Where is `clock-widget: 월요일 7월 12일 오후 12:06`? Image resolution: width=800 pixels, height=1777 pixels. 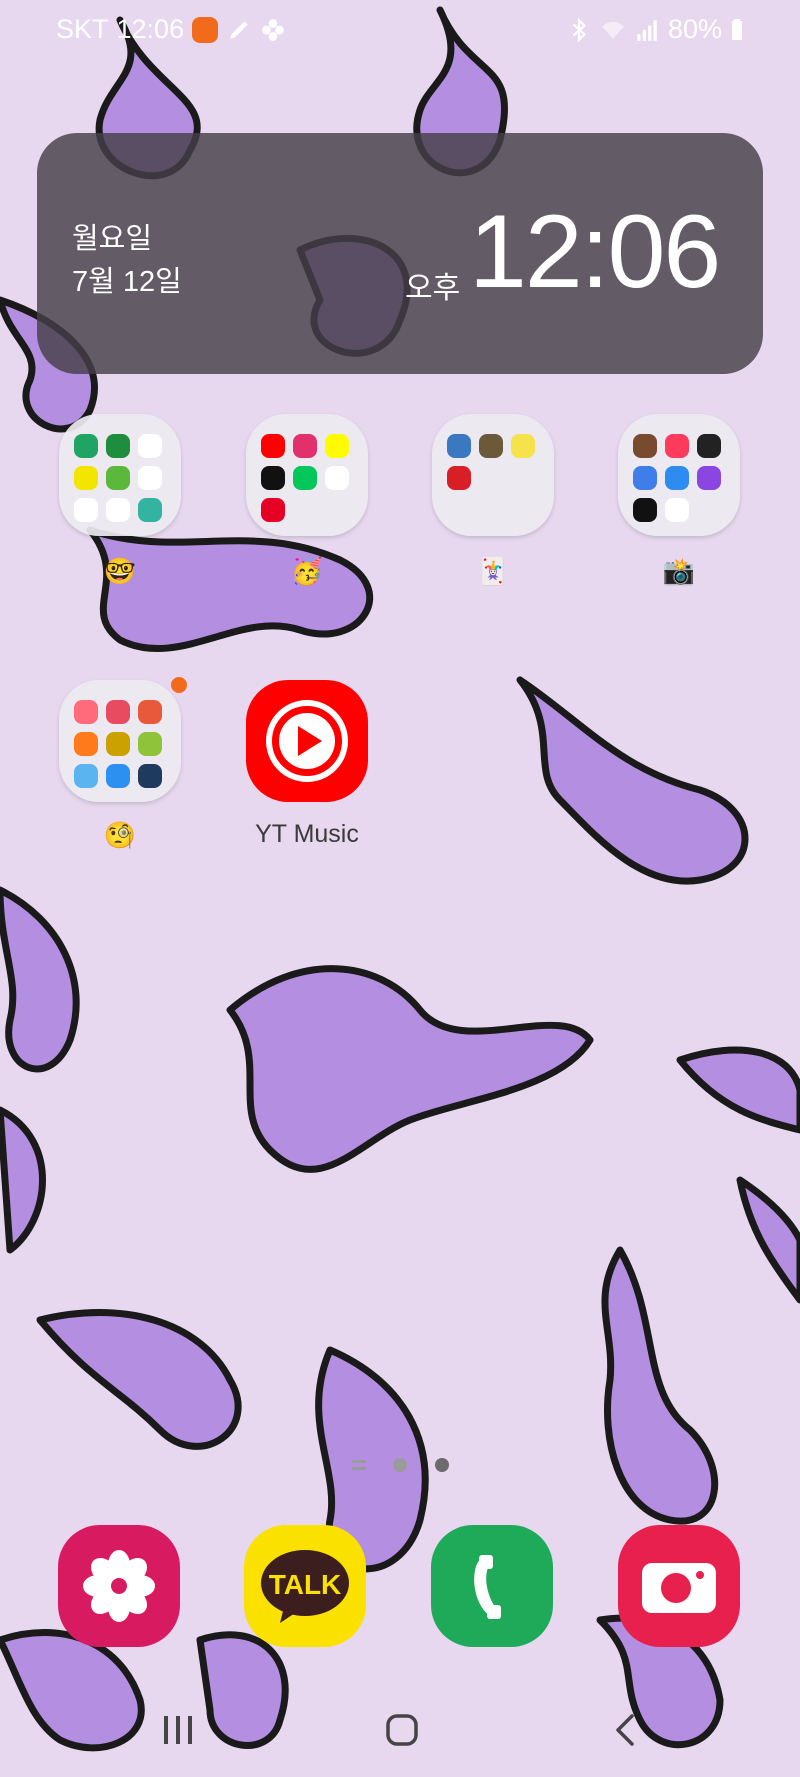
clock-widget: 월요일 7월 12일 오후 12:06 is located at coordinates (400, 253).